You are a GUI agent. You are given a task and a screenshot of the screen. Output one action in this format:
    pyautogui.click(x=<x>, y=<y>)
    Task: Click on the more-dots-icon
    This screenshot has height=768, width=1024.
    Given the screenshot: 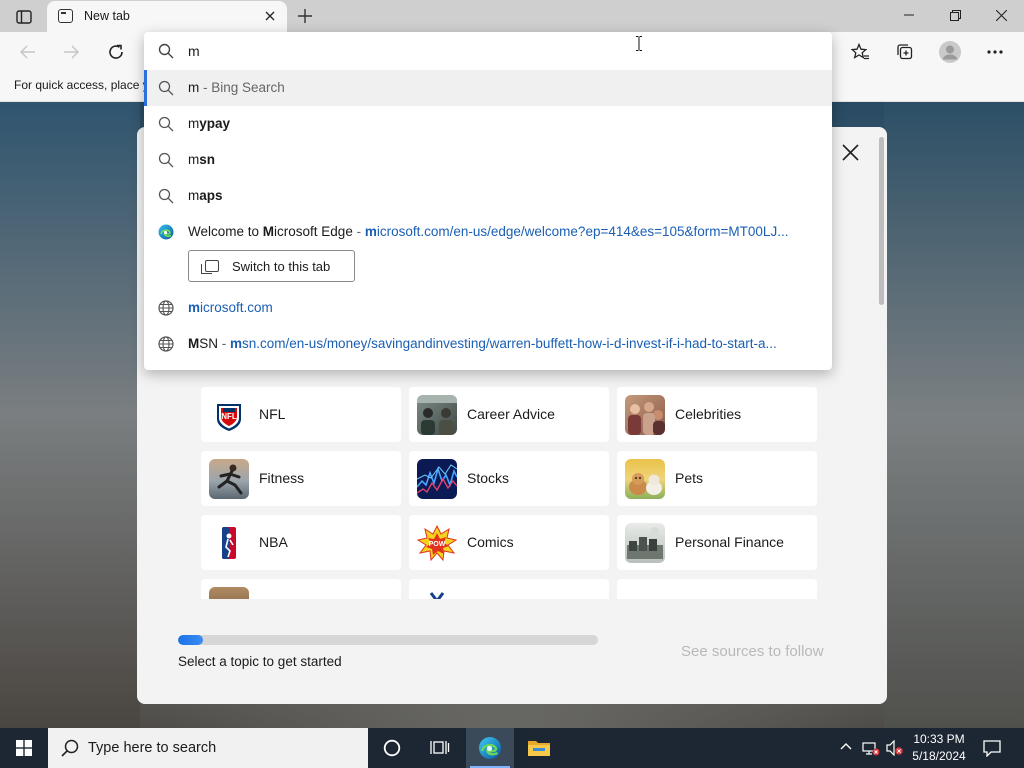 What is the action you would take?
    pyautogui.click(x=995, y=52)
    